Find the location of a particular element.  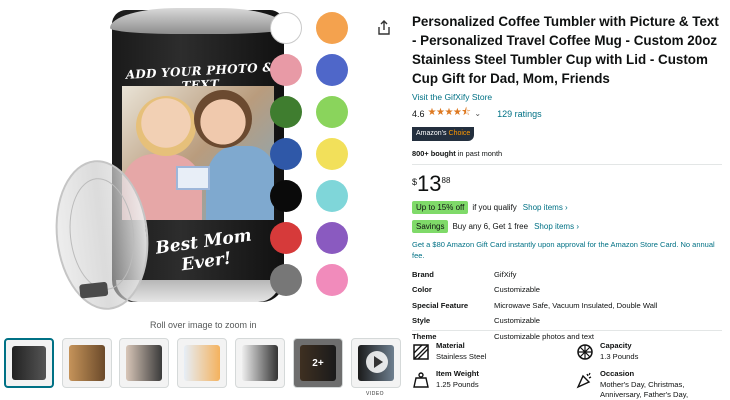

spec-key: Special Feature is located at coordinates (440, 305).